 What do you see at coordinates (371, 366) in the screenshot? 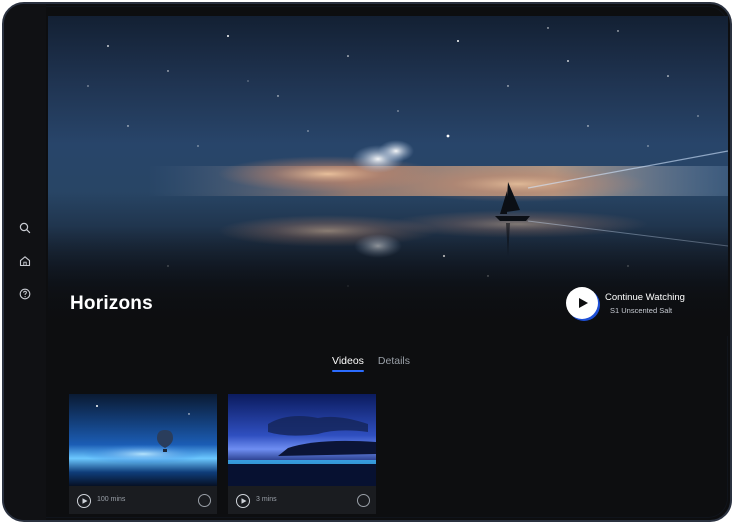
I see `content-tabs: Videos Details` at bounding box center [371, 366].